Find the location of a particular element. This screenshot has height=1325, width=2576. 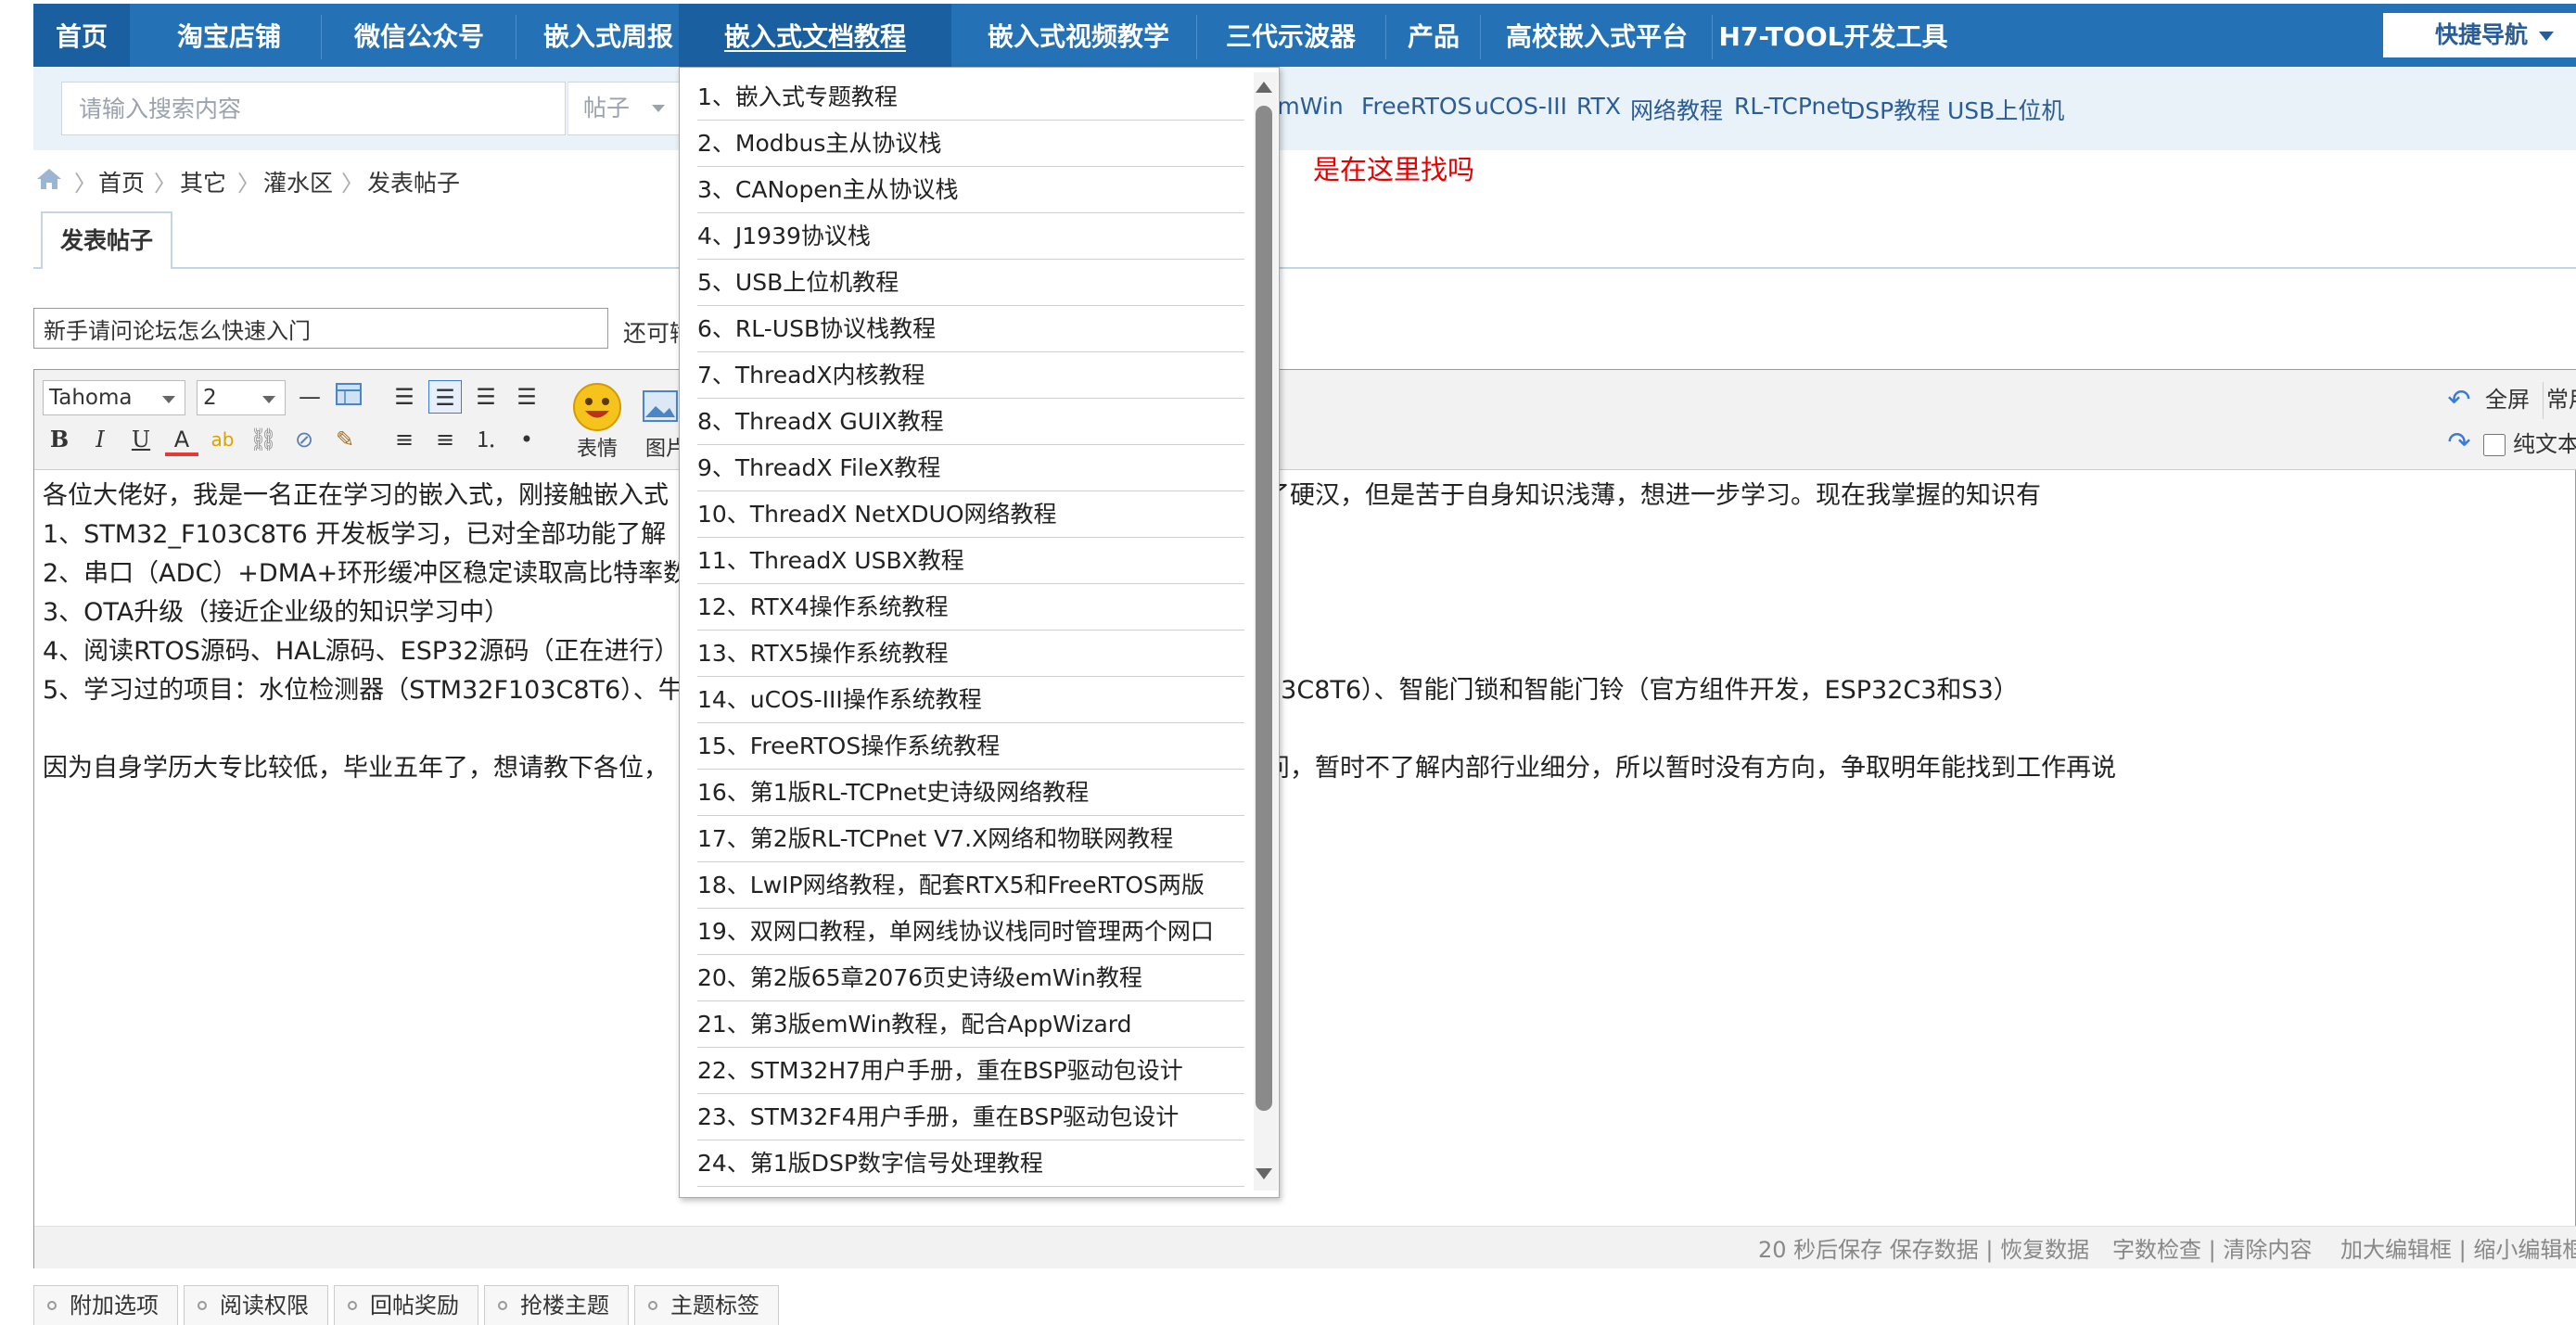

tab-extra-options: 附加选项 is located at coordinates (105, 1305).